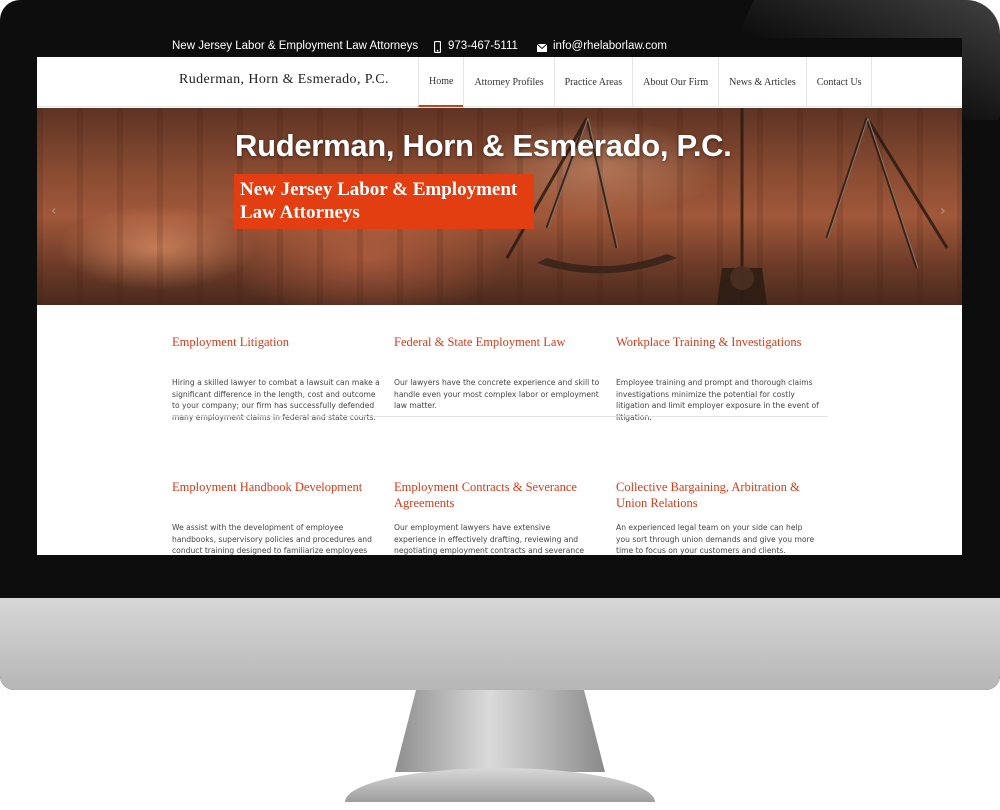  Describe the element at coordinates (500, 644) in the screenshot. I see `monitor-chin` at that location.